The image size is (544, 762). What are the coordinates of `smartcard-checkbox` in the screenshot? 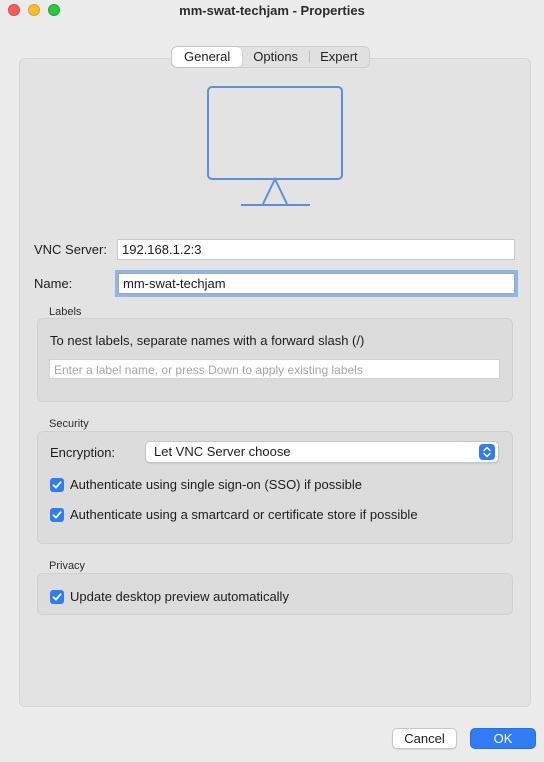 It's located at (57, 514).